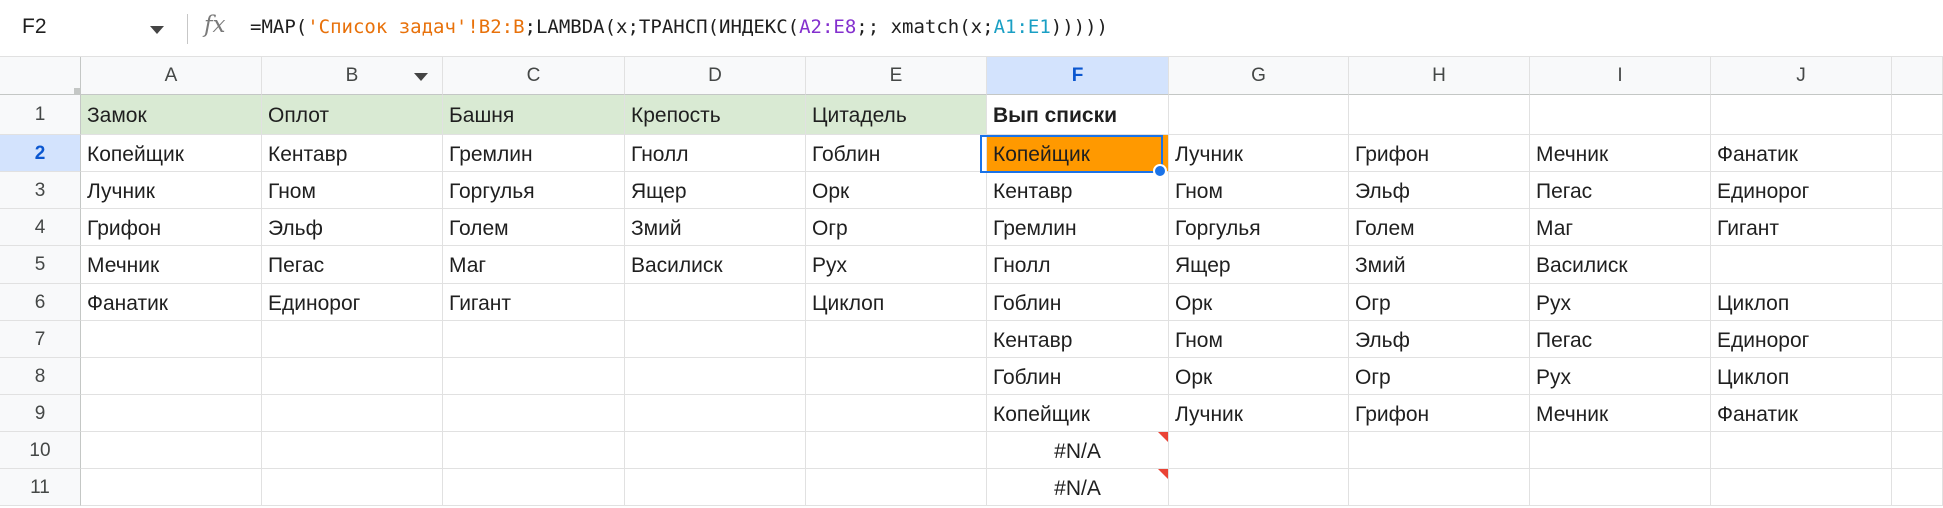 This screenshot has height=508, width=1943. I want to click on cell-d9, so click(715, 413).